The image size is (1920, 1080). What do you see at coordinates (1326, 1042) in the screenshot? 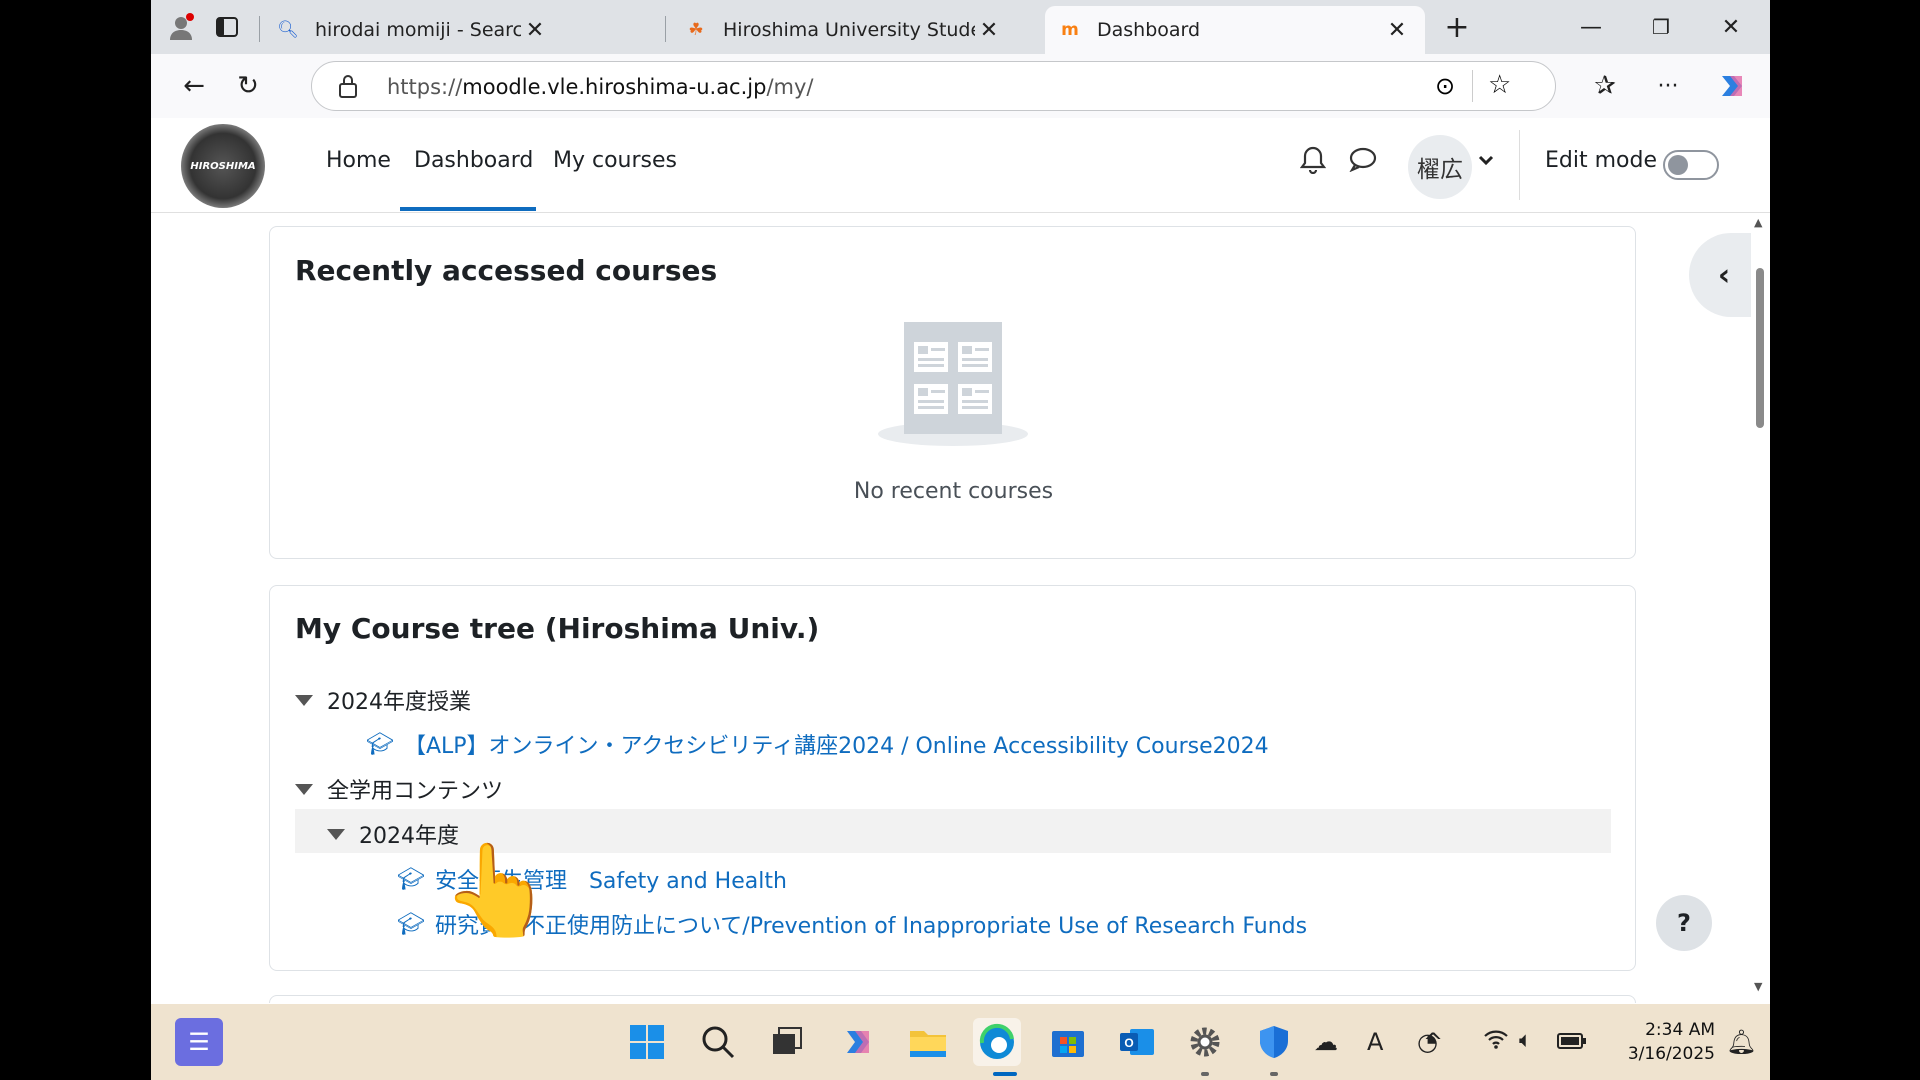
I see `onedrive-offline-icon: ☁` at bounding box center [1326, 1042].